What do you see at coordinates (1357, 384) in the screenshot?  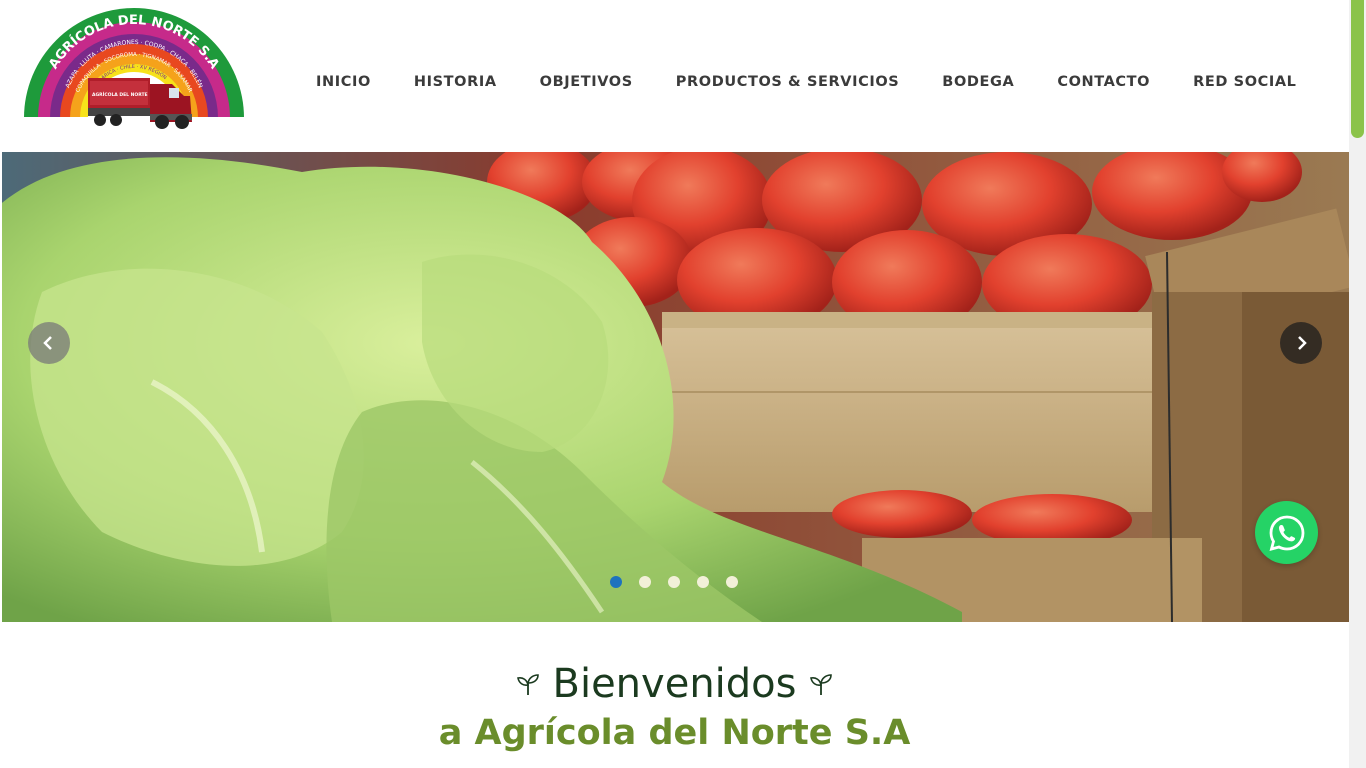 I see `page-scrollbar` at bounding box center [1357, 384].